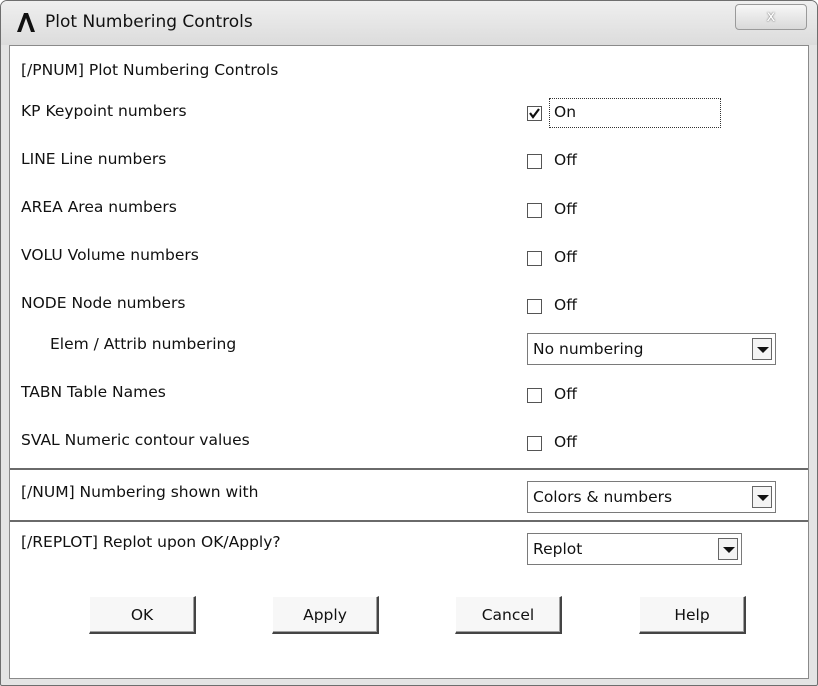 Image resolution: width=818 pixels, height=686 pixels. I want to click on ok-button-label: OK, so click(142, 615).